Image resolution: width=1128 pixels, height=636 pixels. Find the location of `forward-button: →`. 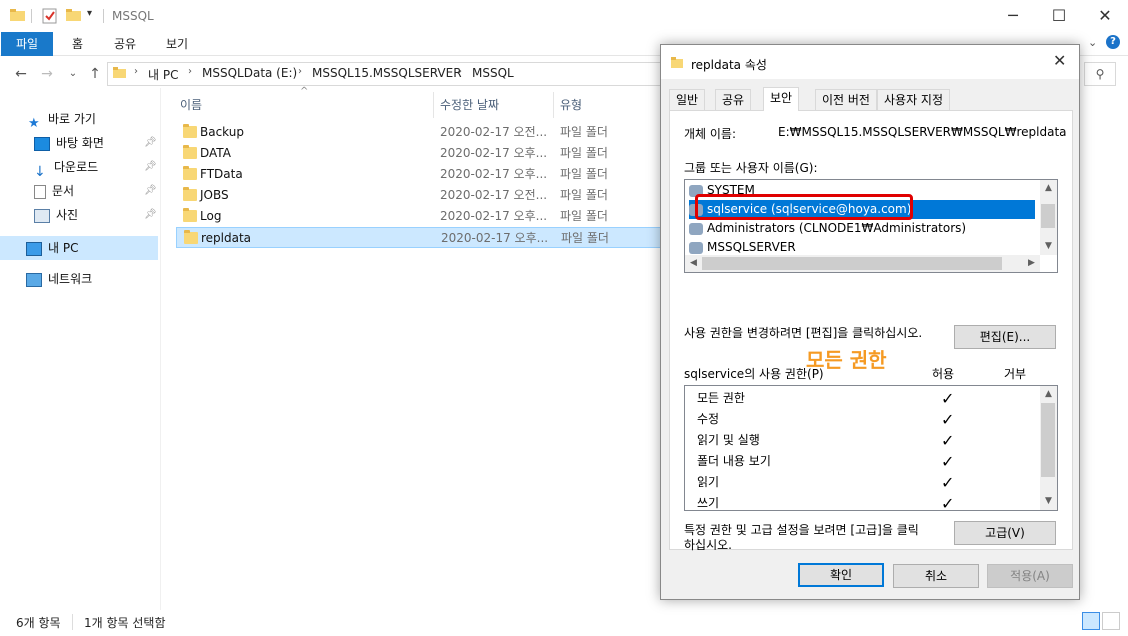

forward-button: → is located at coordinates (47, 74).